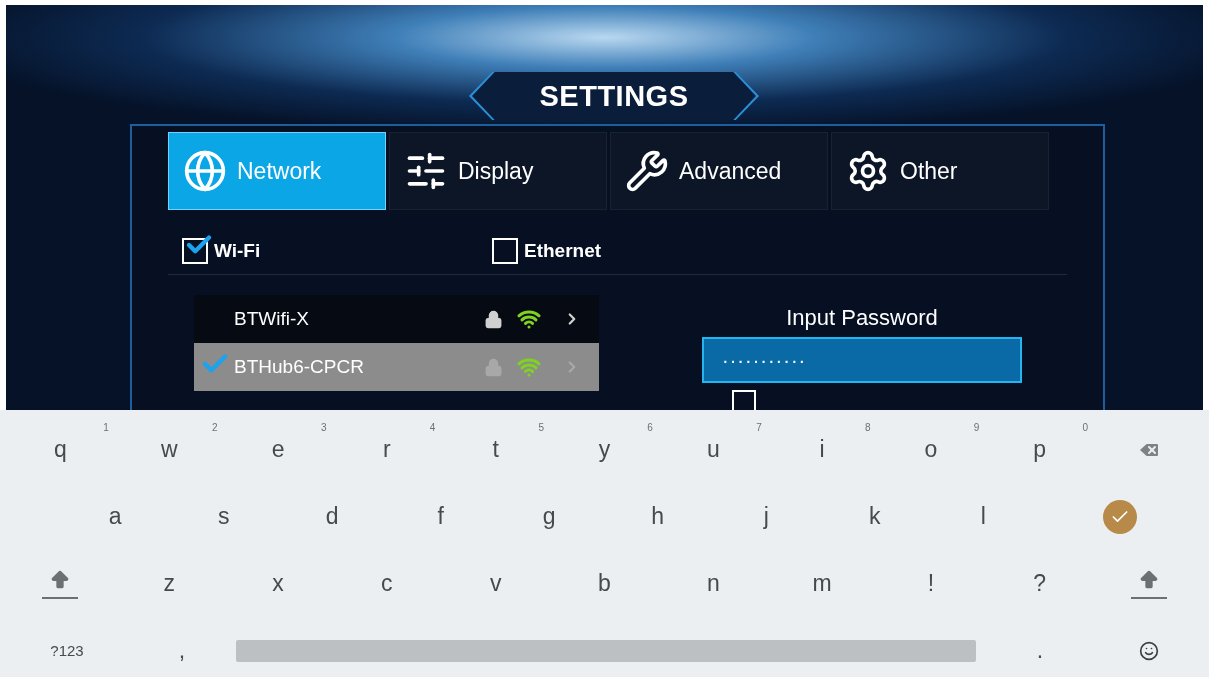 The width and height of the screenshot is (1209, 677). What do you see at coordinates (496, 449) in the screenshot?
I see `keyboard-key: t 5` at bounding box center [496, 449].